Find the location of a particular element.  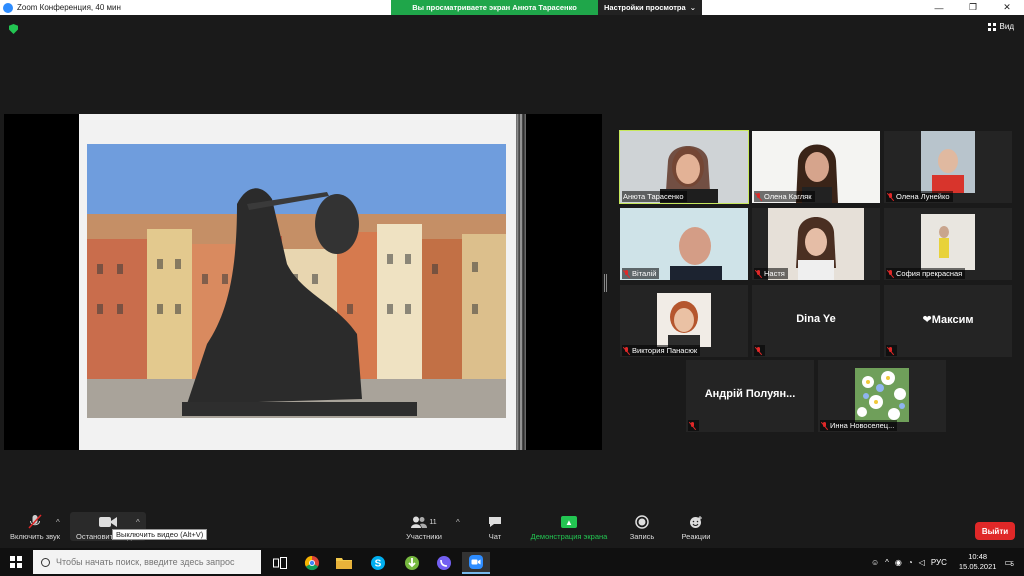

tray-chevron-icon: ^ is located at coordinates (887, 562).